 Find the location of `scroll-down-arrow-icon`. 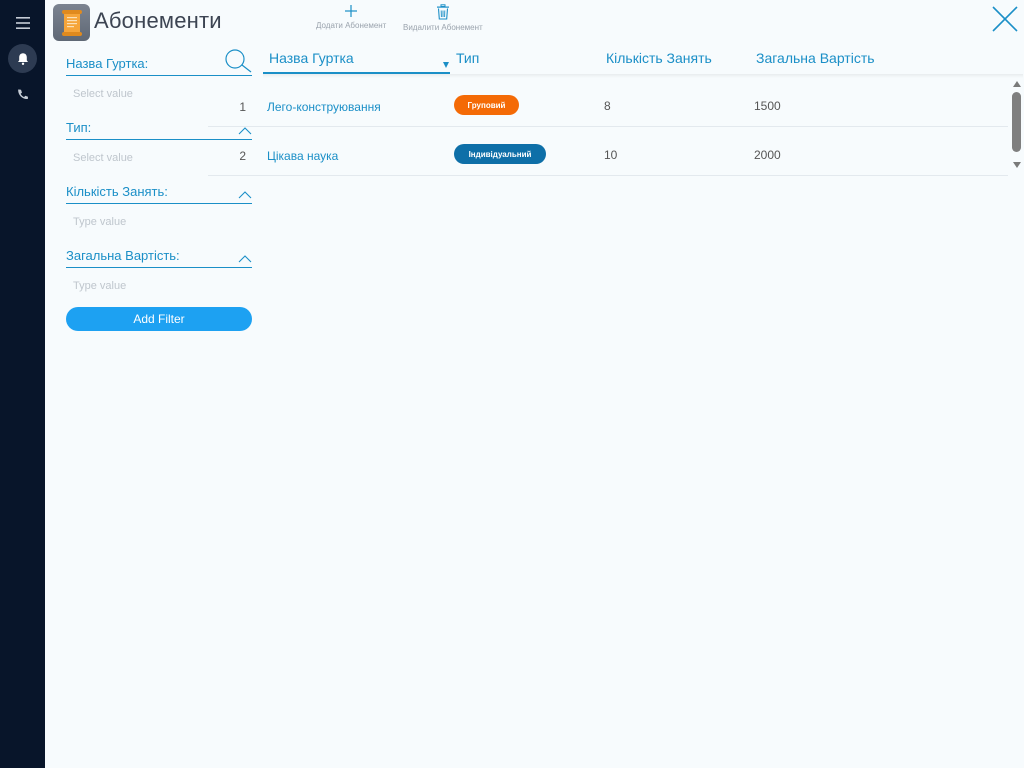

scroll-down-arrow-icon is located at coordinates (1017, 165).